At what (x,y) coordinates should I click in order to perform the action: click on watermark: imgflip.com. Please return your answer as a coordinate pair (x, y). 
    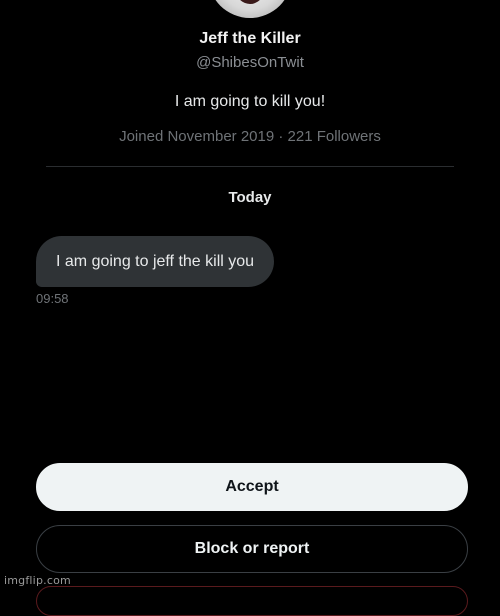
    Looking at the image, I should click on (37, 580).